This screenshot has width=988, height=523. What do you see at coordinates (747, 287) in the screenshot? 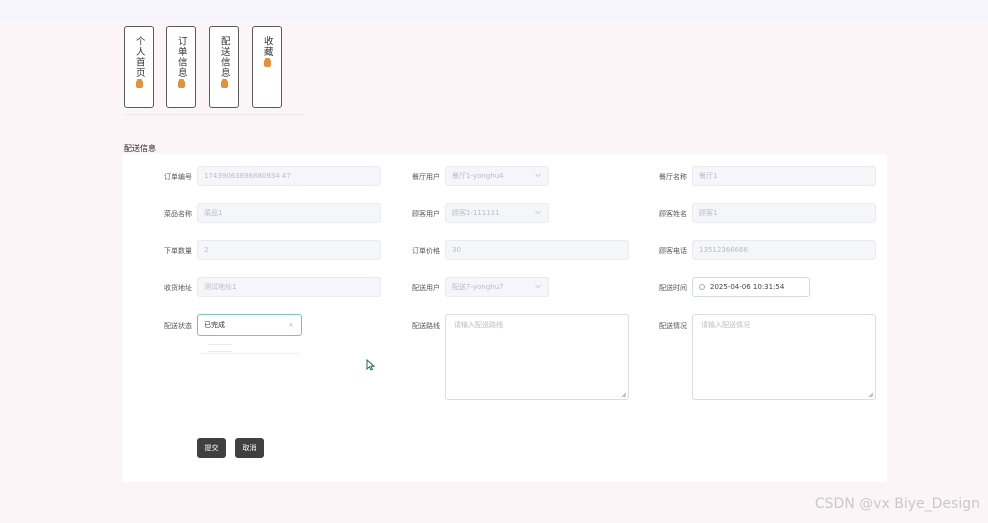
I see `delivery-time-value: 2025-04-06 10:31:54` at bounding box center [747, 287].